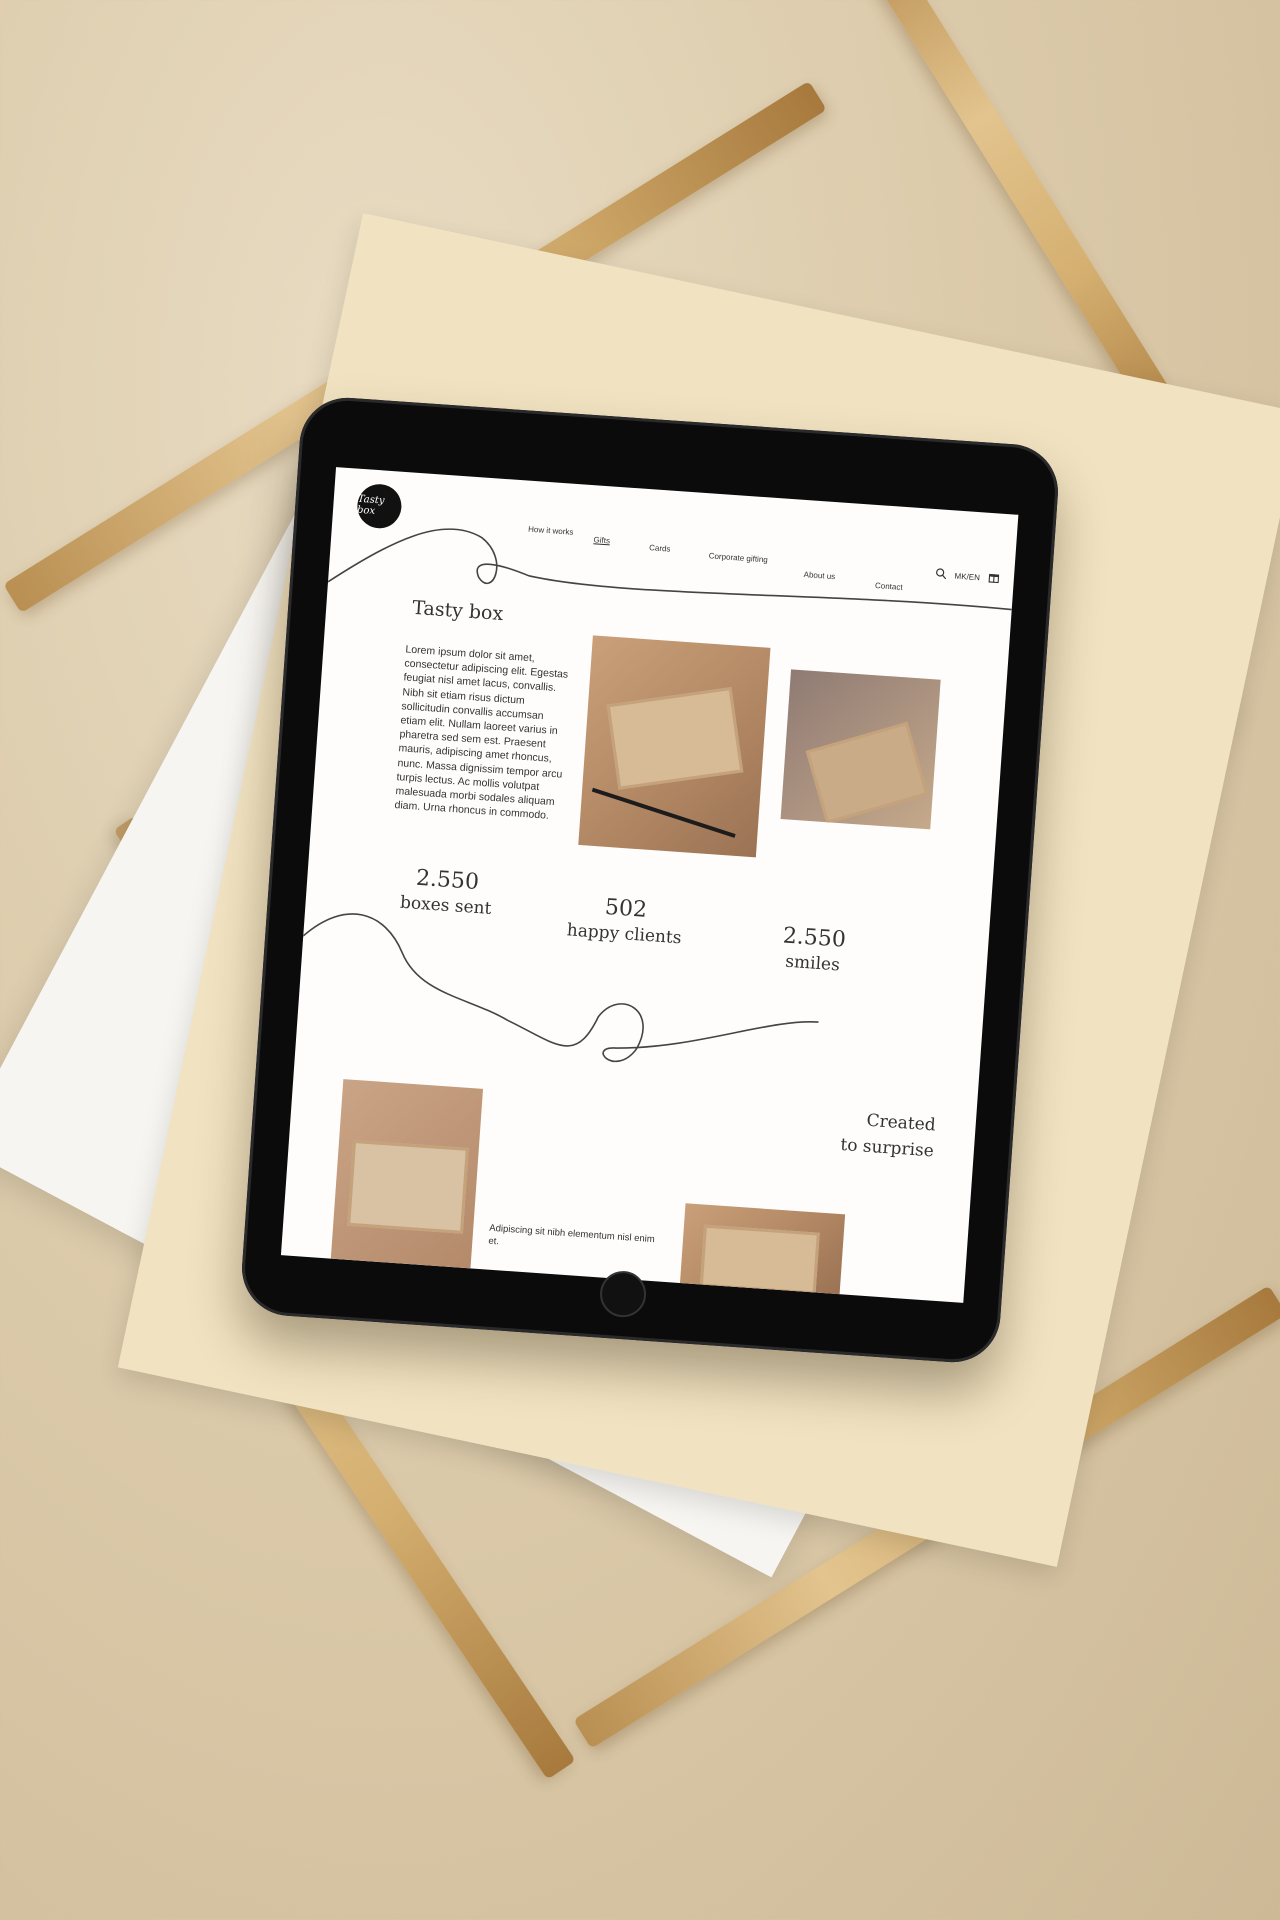  I want to click on language-switch: MK/EN, so click(967, 576).